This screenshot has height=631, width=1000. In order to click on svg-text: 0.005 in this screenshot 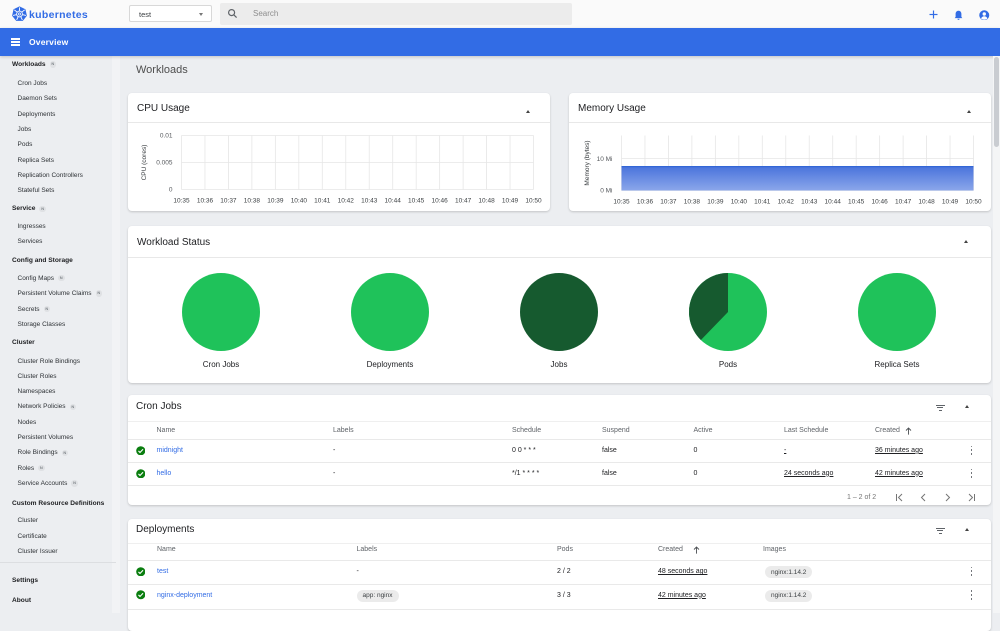, I will do `click(164, 163)`.